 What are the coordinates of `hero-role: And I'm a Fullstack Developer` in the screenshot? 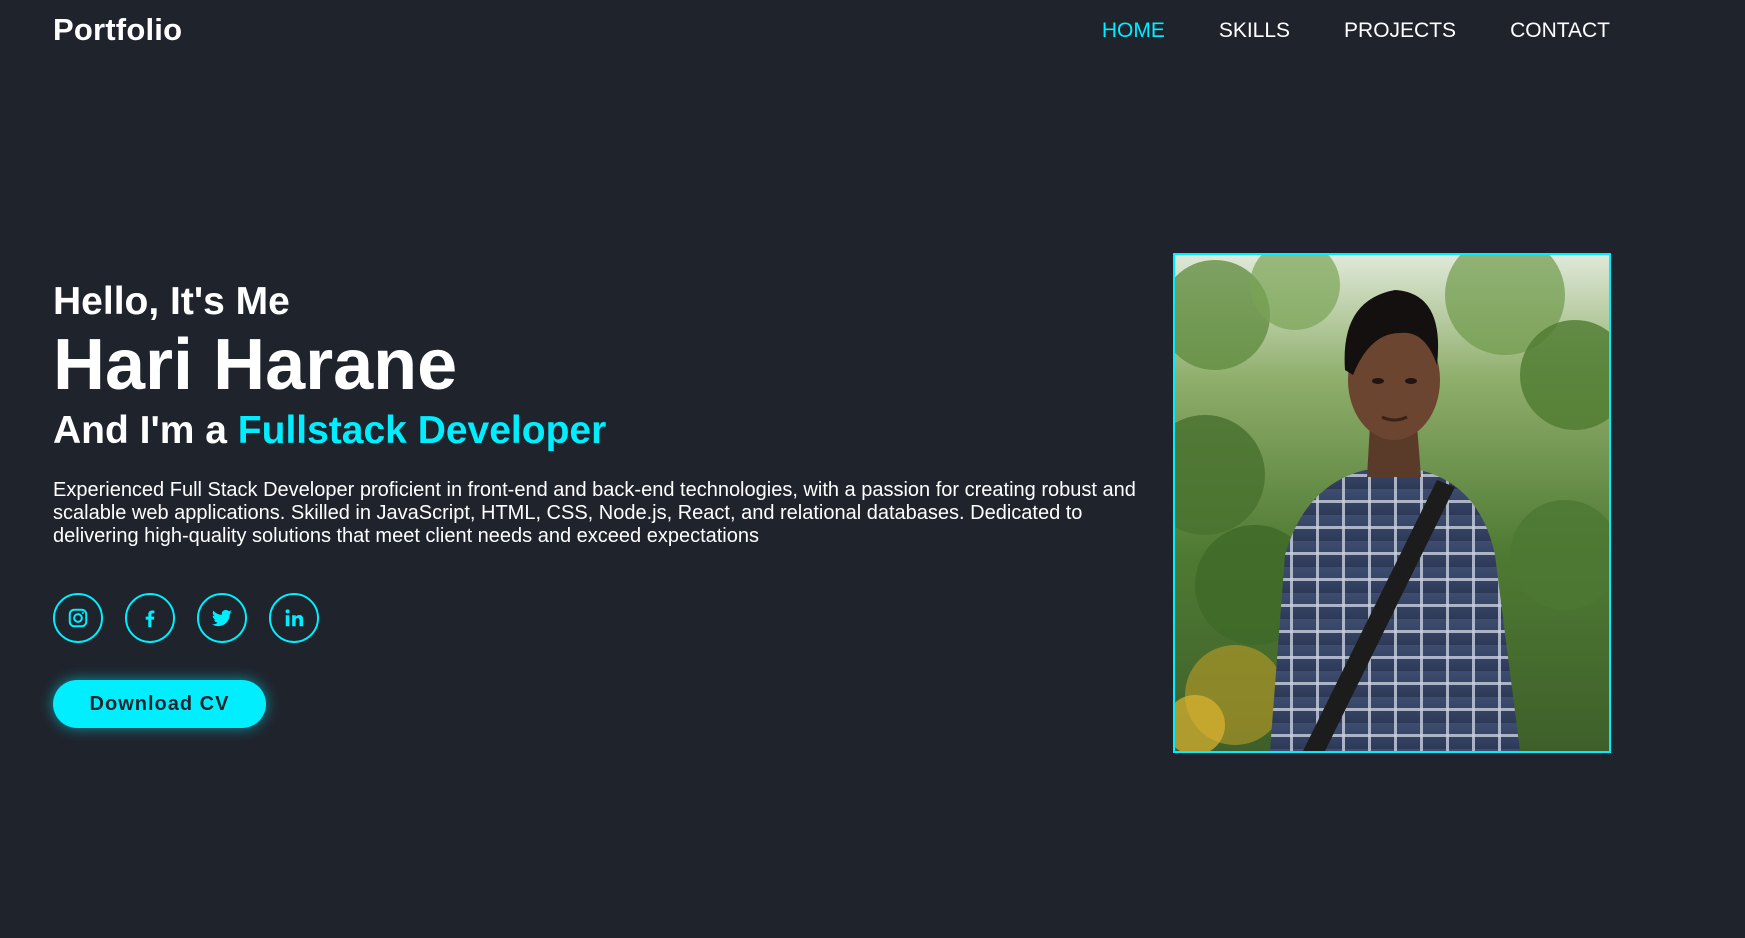 It's located at (603, 431).